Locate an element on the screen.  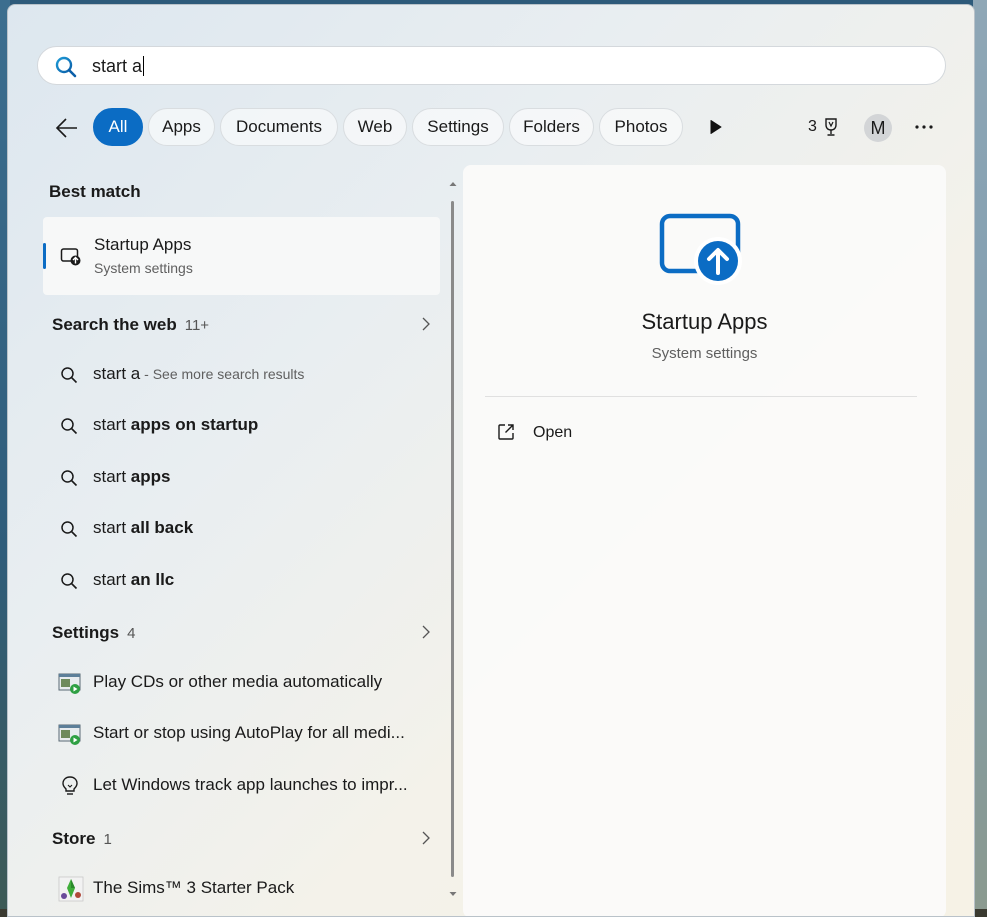
best-match-title: Startup Apps is located at coordinates (143, 244).